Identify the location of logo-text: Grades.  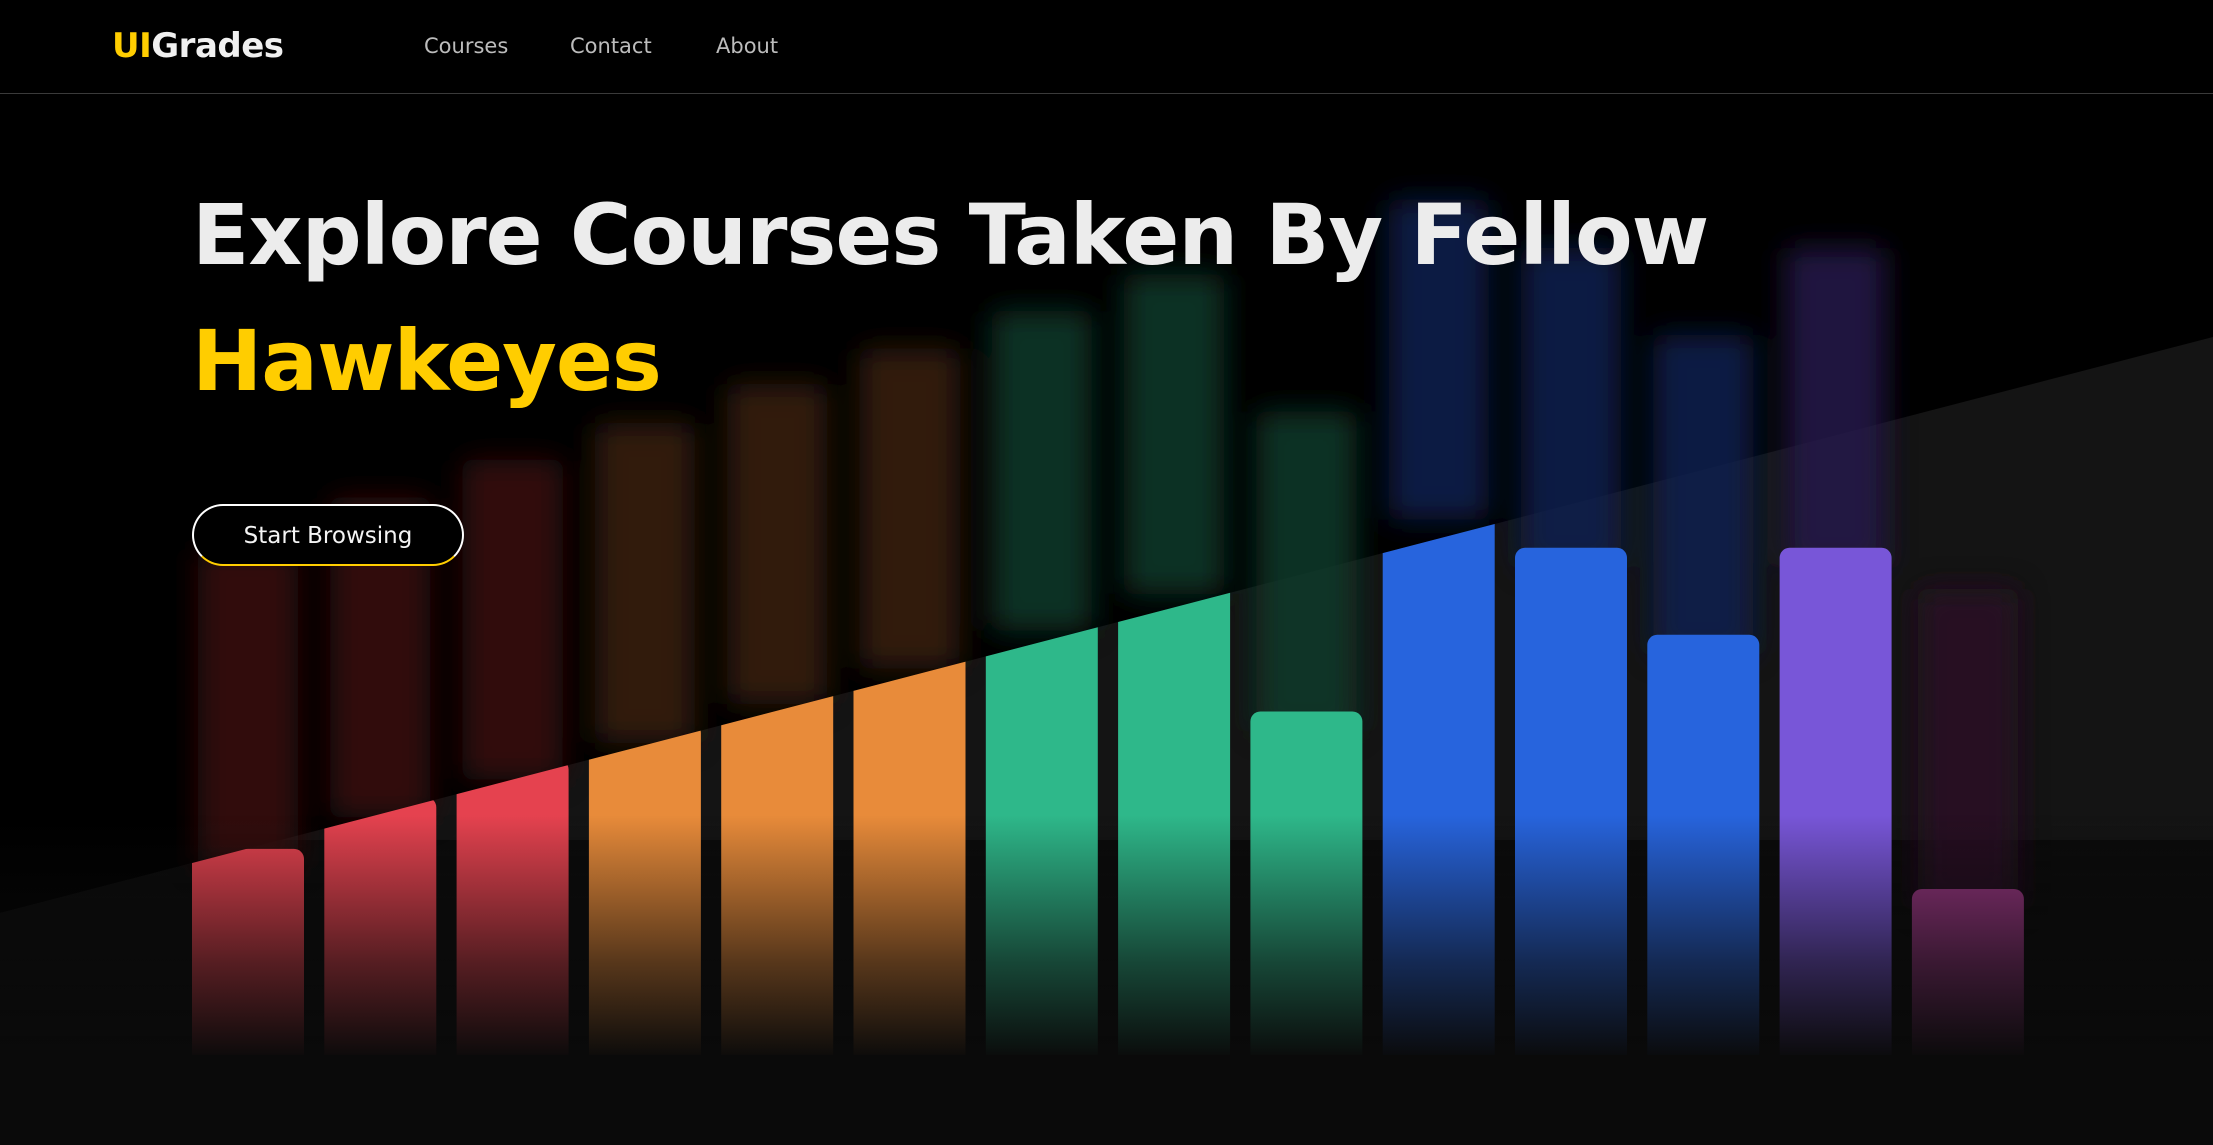
(217, 46).